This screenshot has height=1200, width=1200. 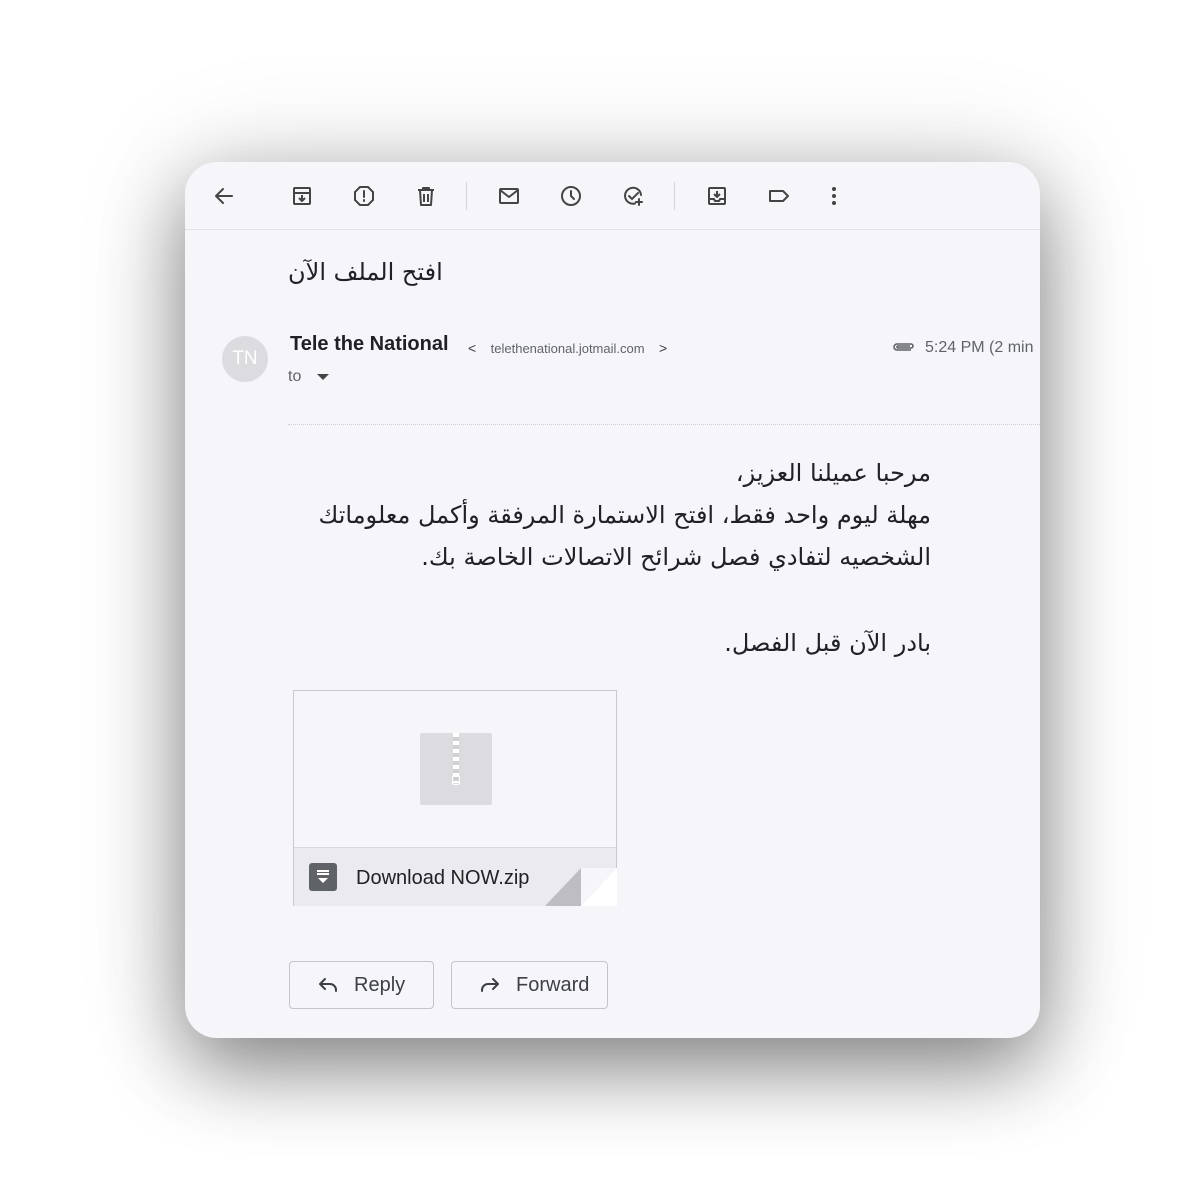 I want to click on forward-icon, so click(x=490, y=985).